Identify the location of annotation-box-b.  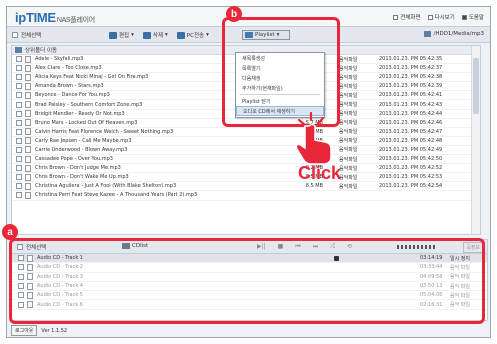
(281, 72).